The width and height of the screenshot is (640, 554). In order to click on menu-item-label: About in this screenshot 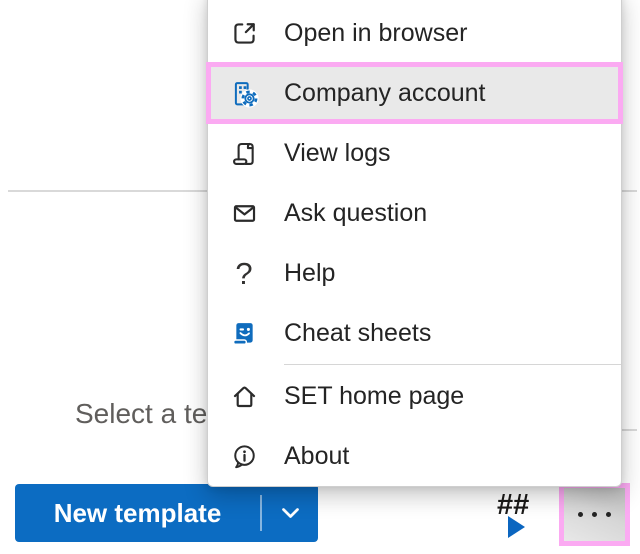, I will do `click(317, 455)`.